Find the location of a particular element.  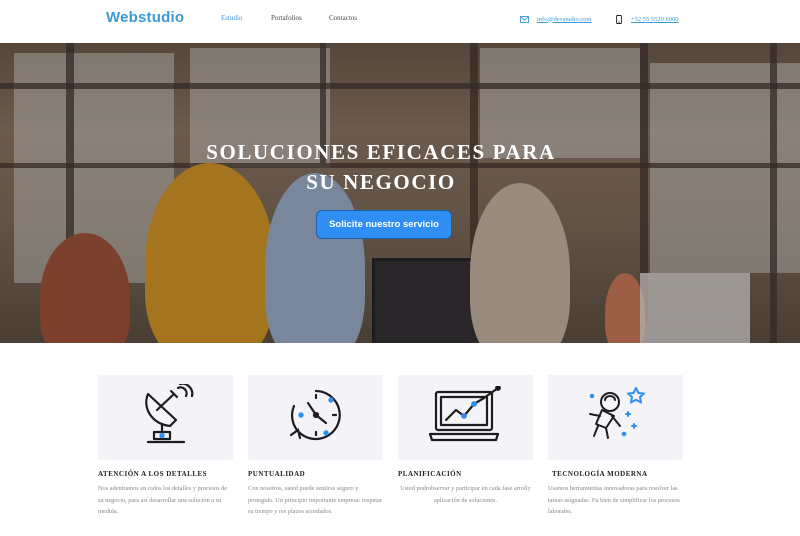

hero-title-line-2: SU NEGOCIO is located at coordinates (381, 182).